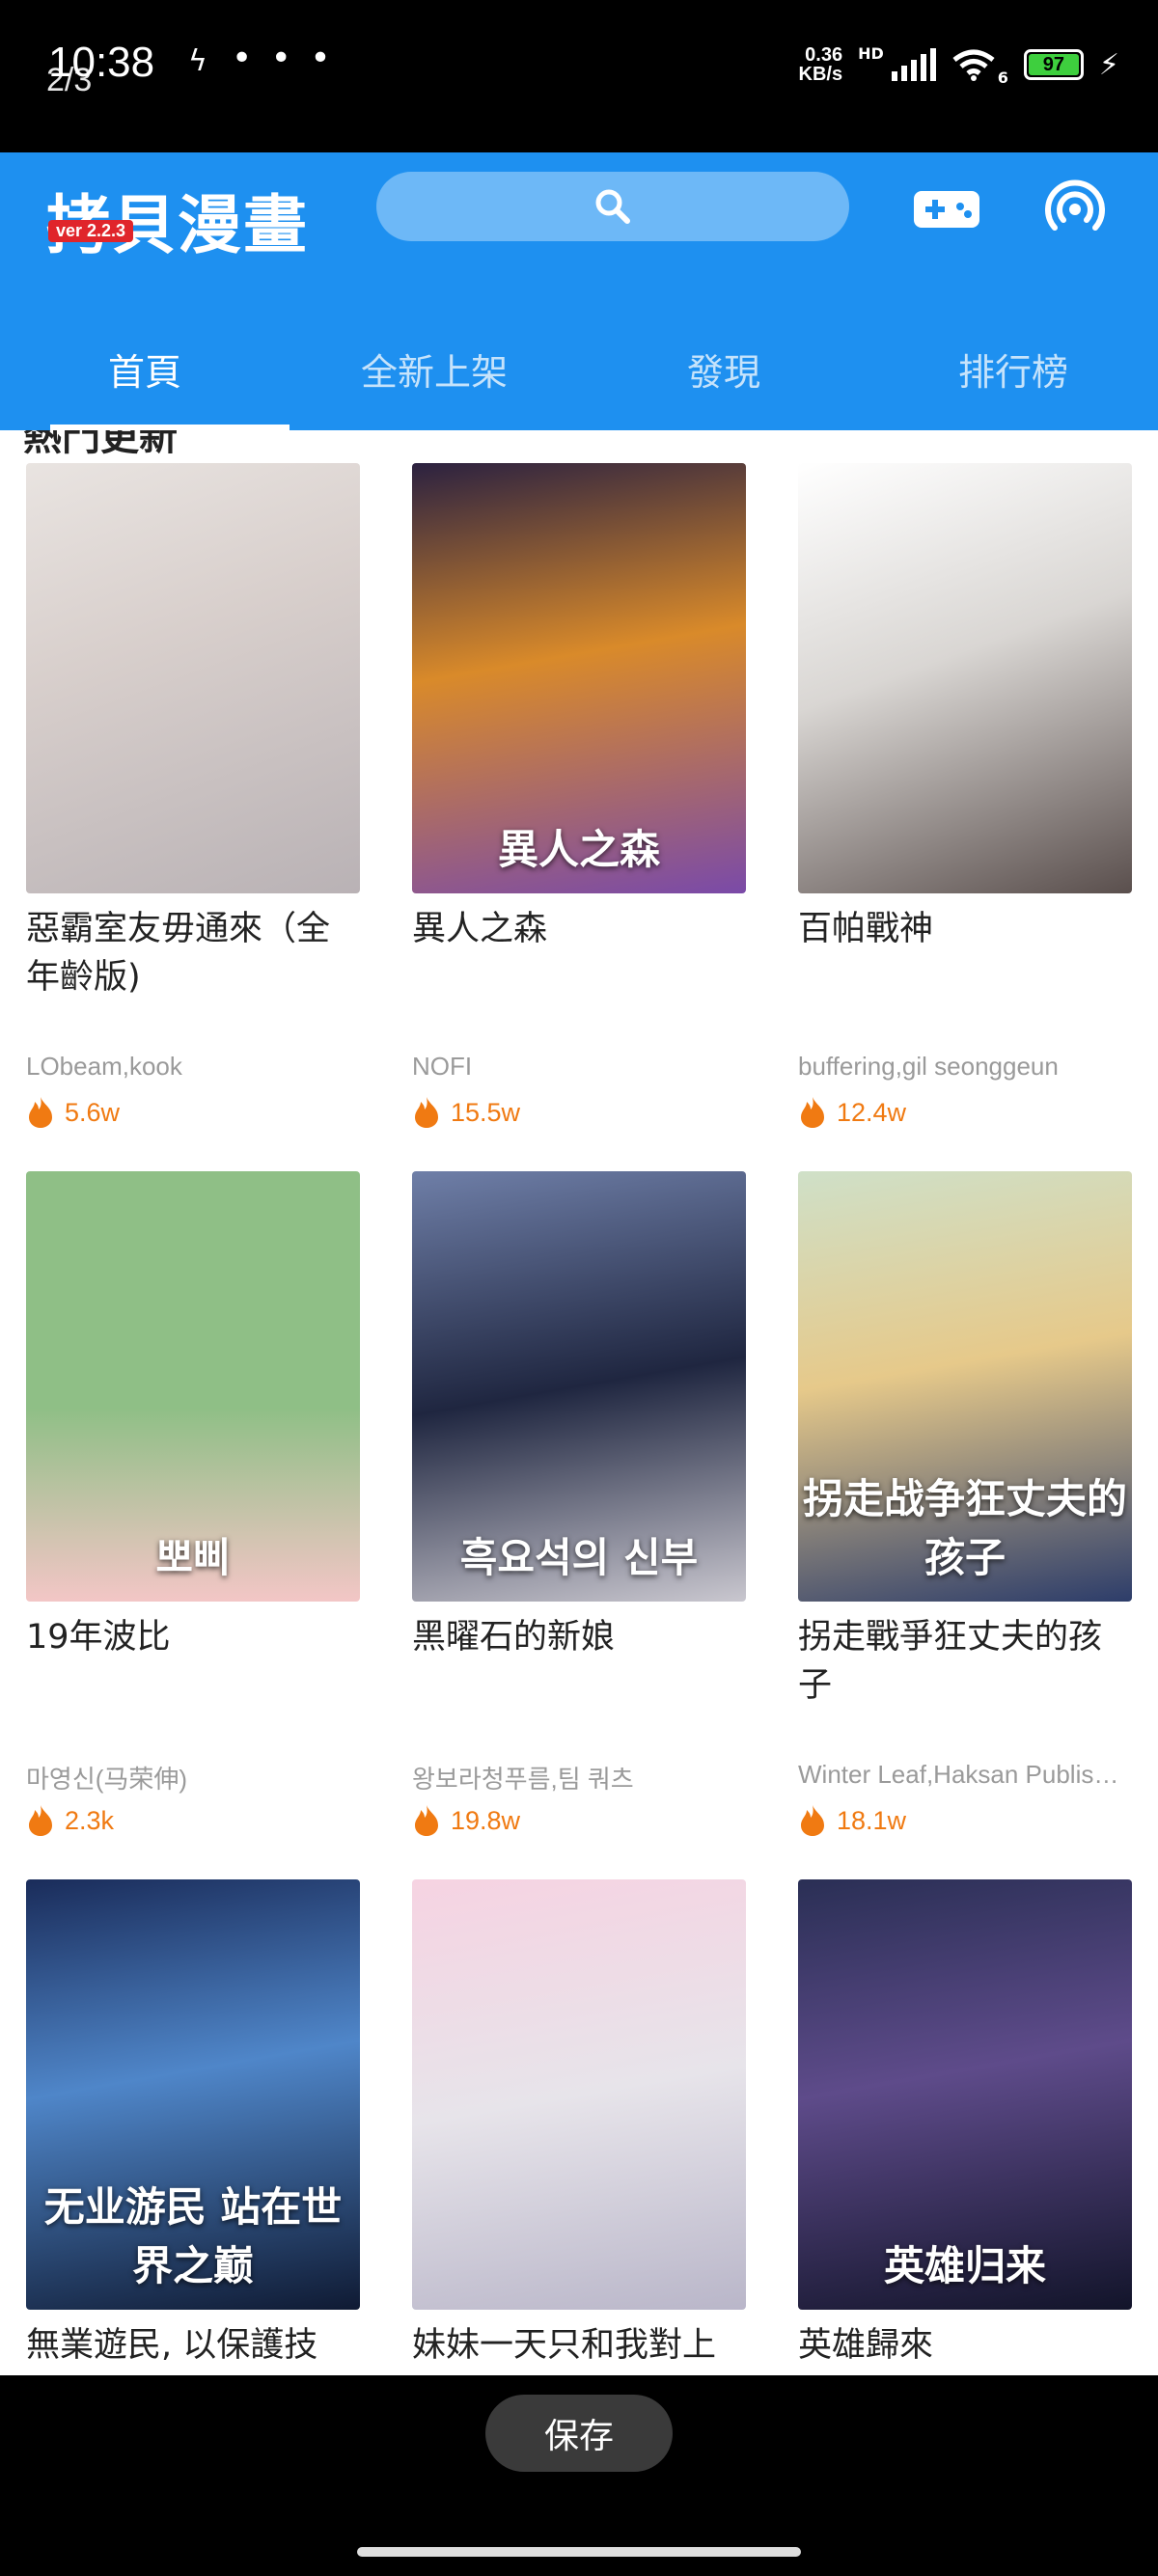 The height and width of the screenshot is (2576, 1158). I want to click on home-indicator, so click(579, 2552).